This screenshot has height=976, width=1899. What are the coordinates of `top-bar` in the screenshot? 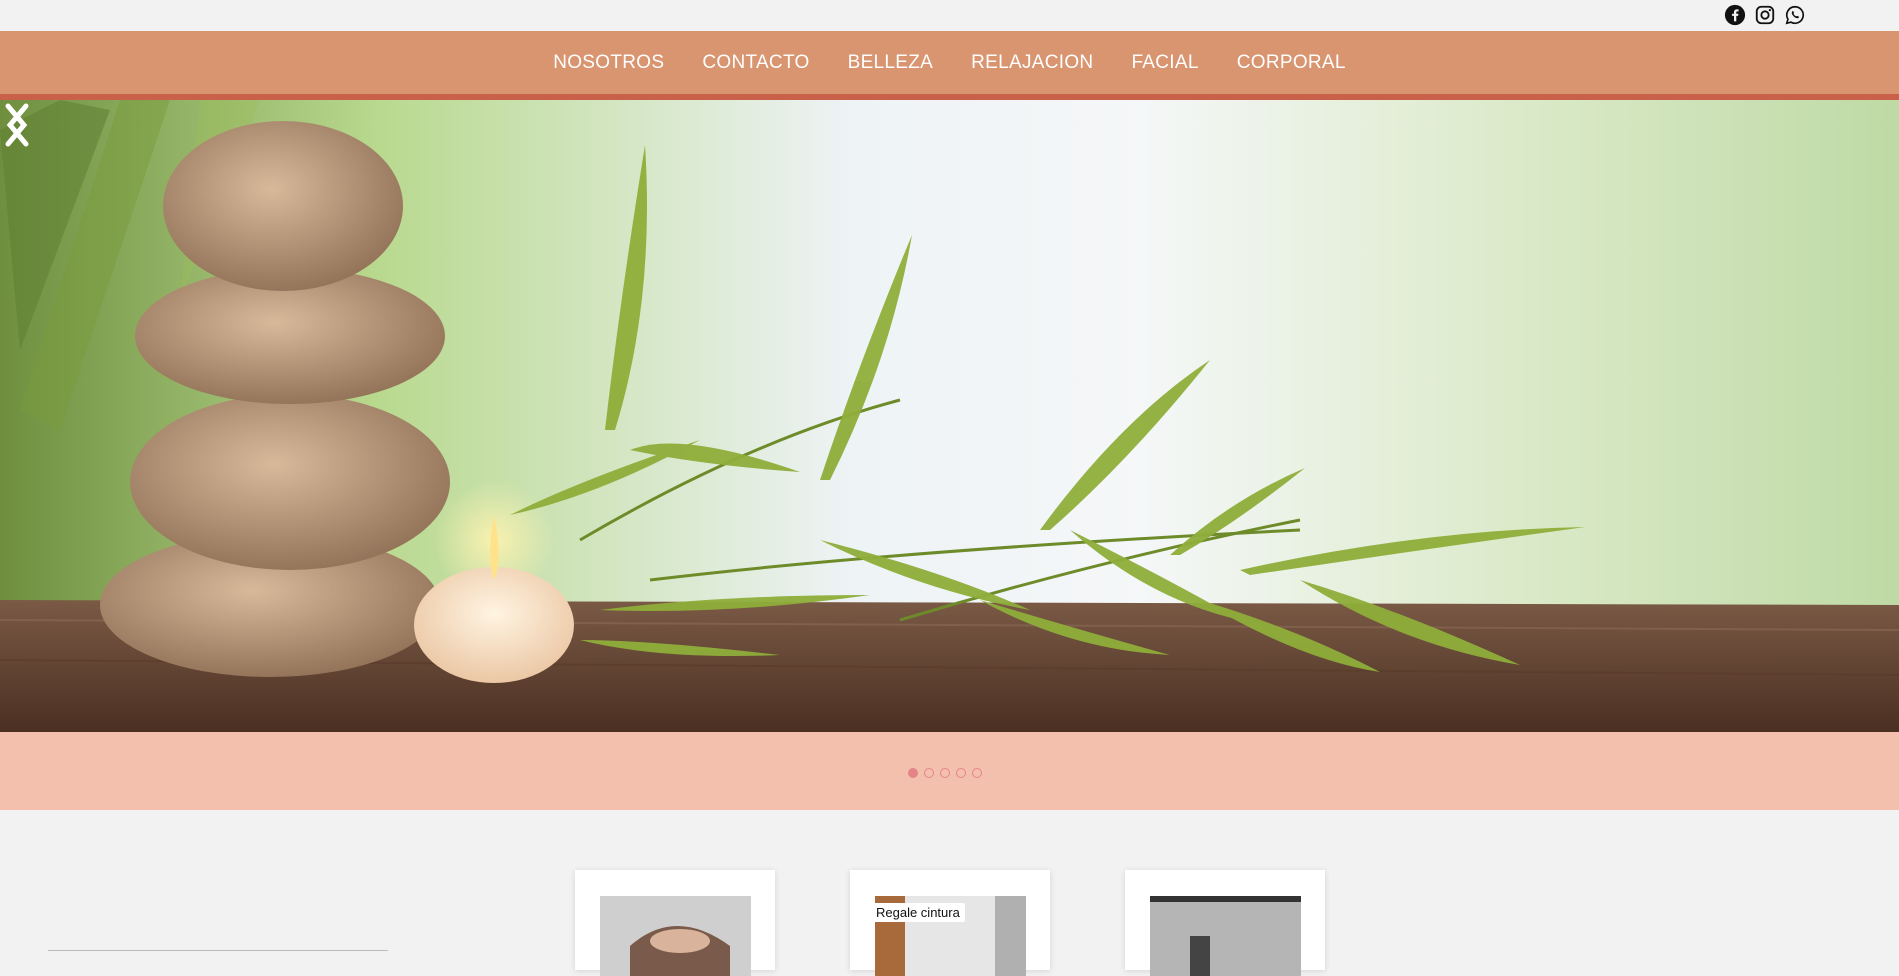 It's located at (949, 15).